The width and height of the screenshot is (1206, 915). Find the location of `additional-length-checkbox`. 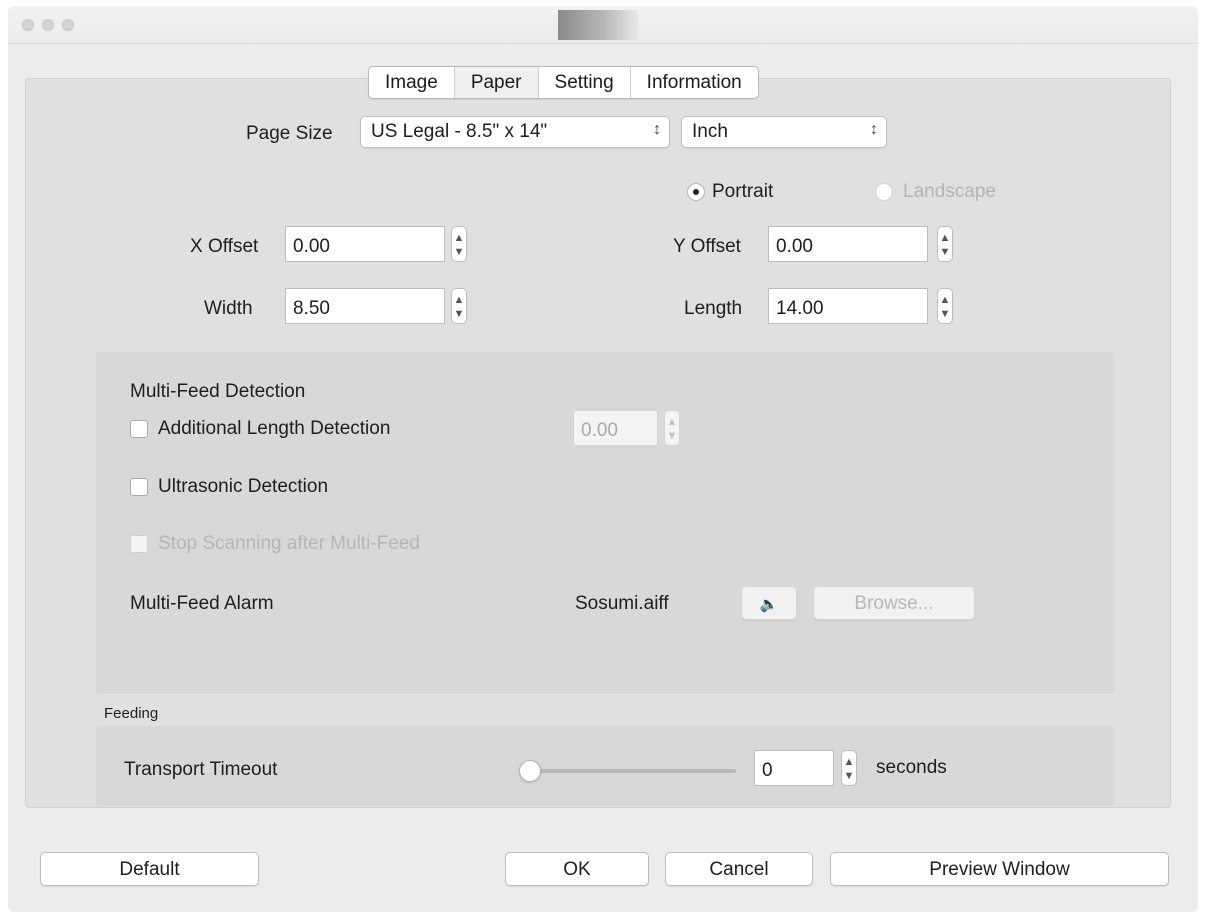

additional-length-checkbox is located at coordinates (139, 429).